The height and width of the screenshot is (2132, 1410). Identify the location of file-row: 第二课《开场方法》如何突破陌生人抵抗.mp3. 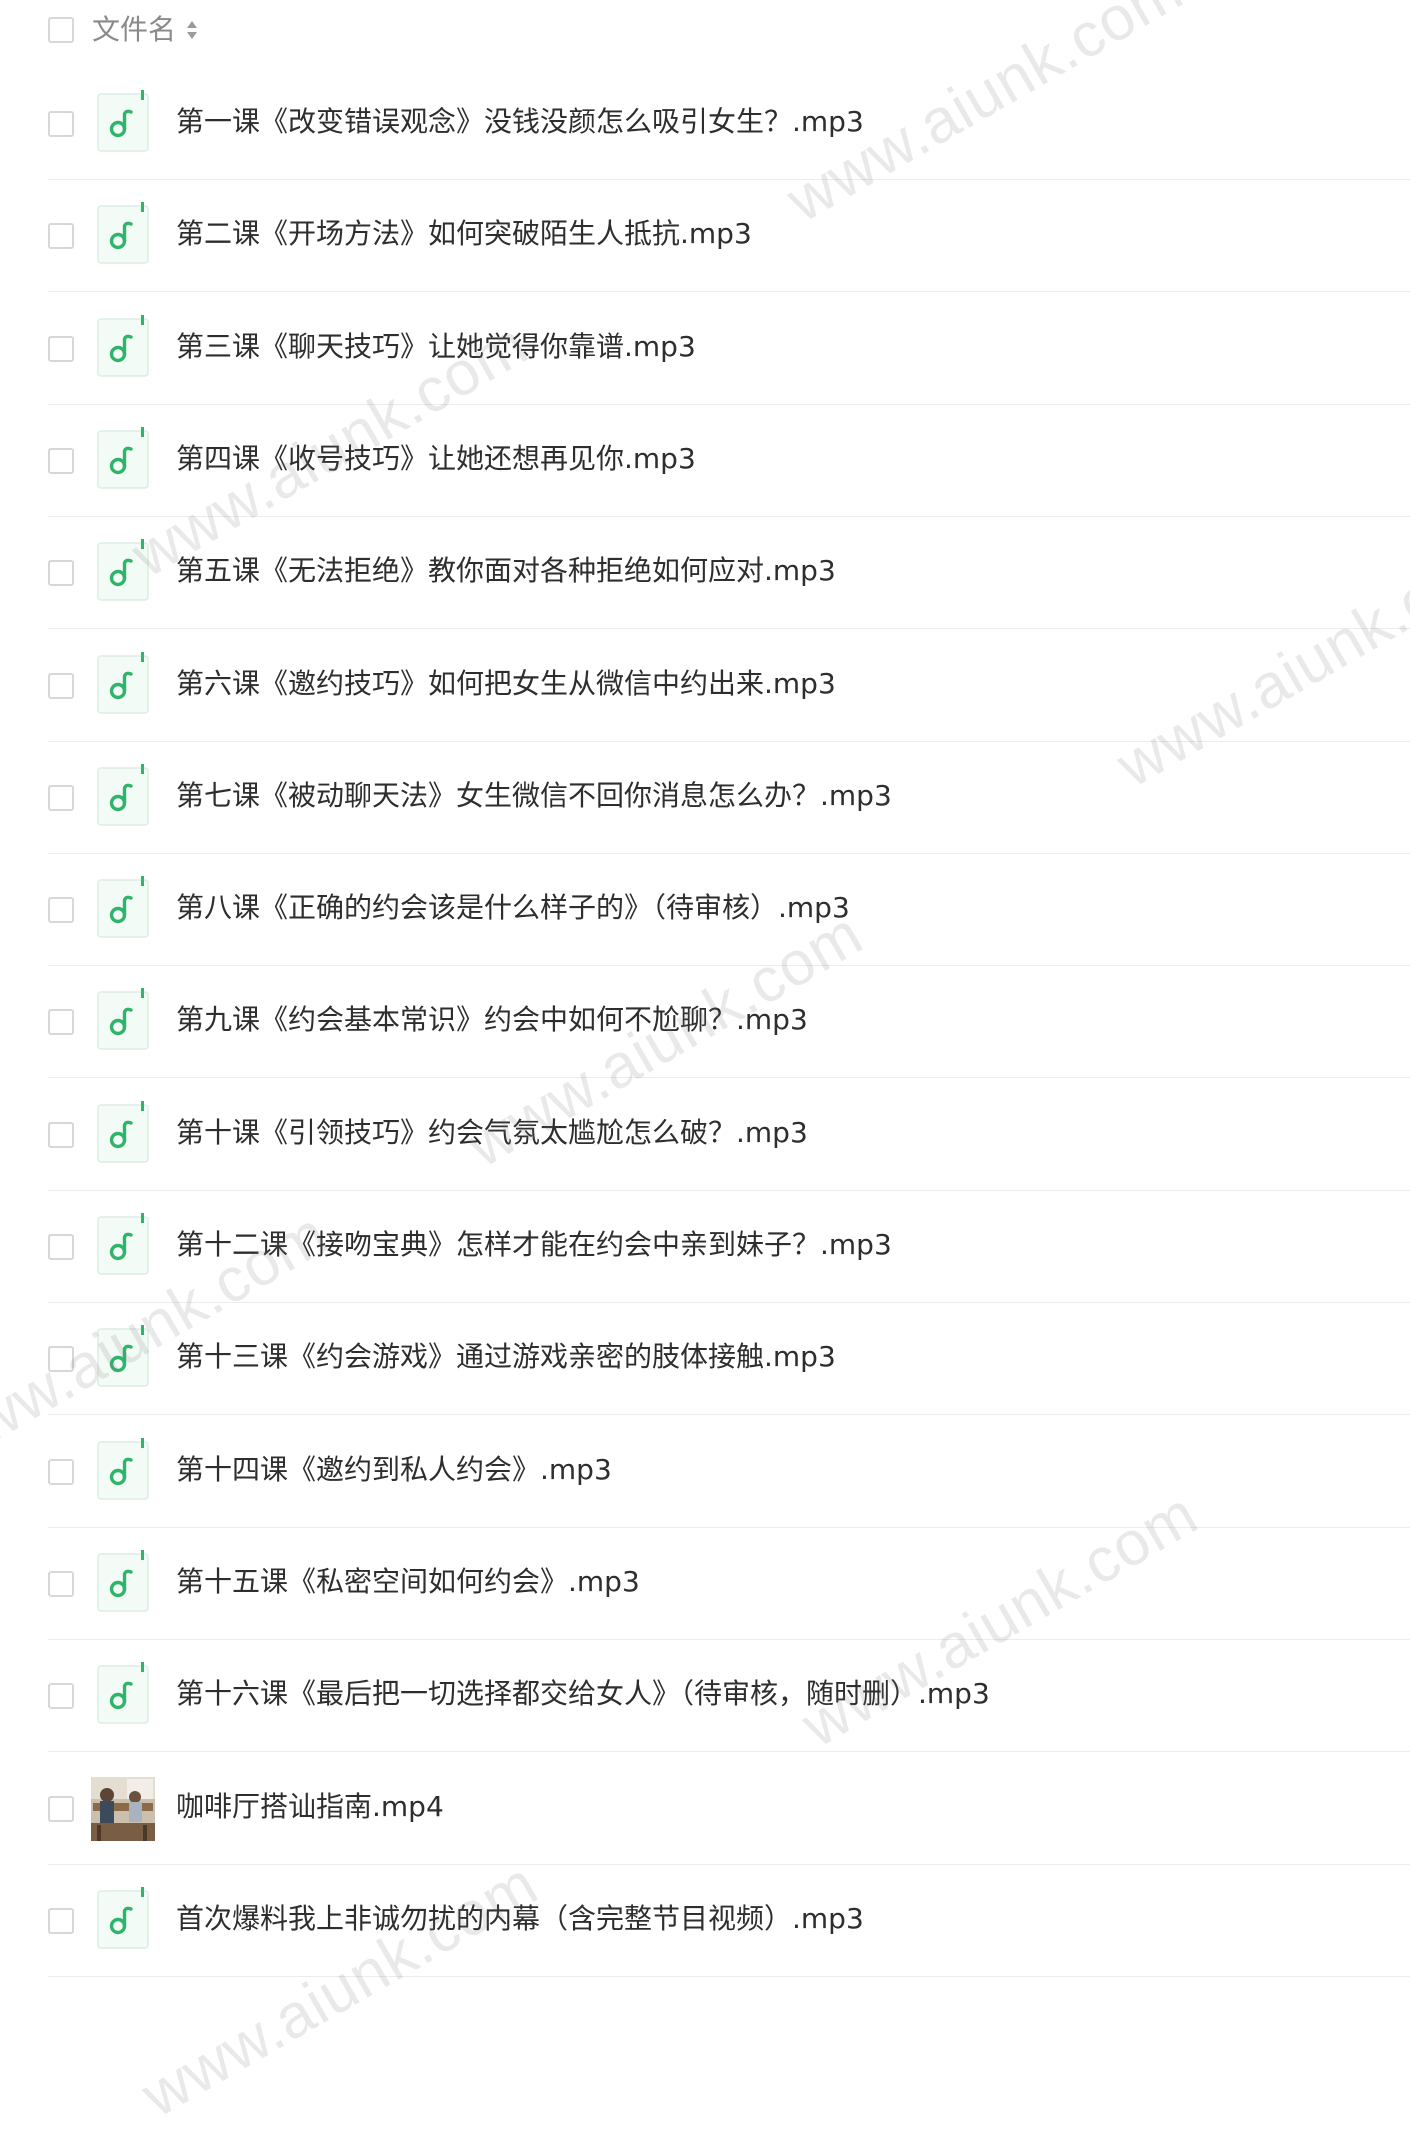
(705, 236).